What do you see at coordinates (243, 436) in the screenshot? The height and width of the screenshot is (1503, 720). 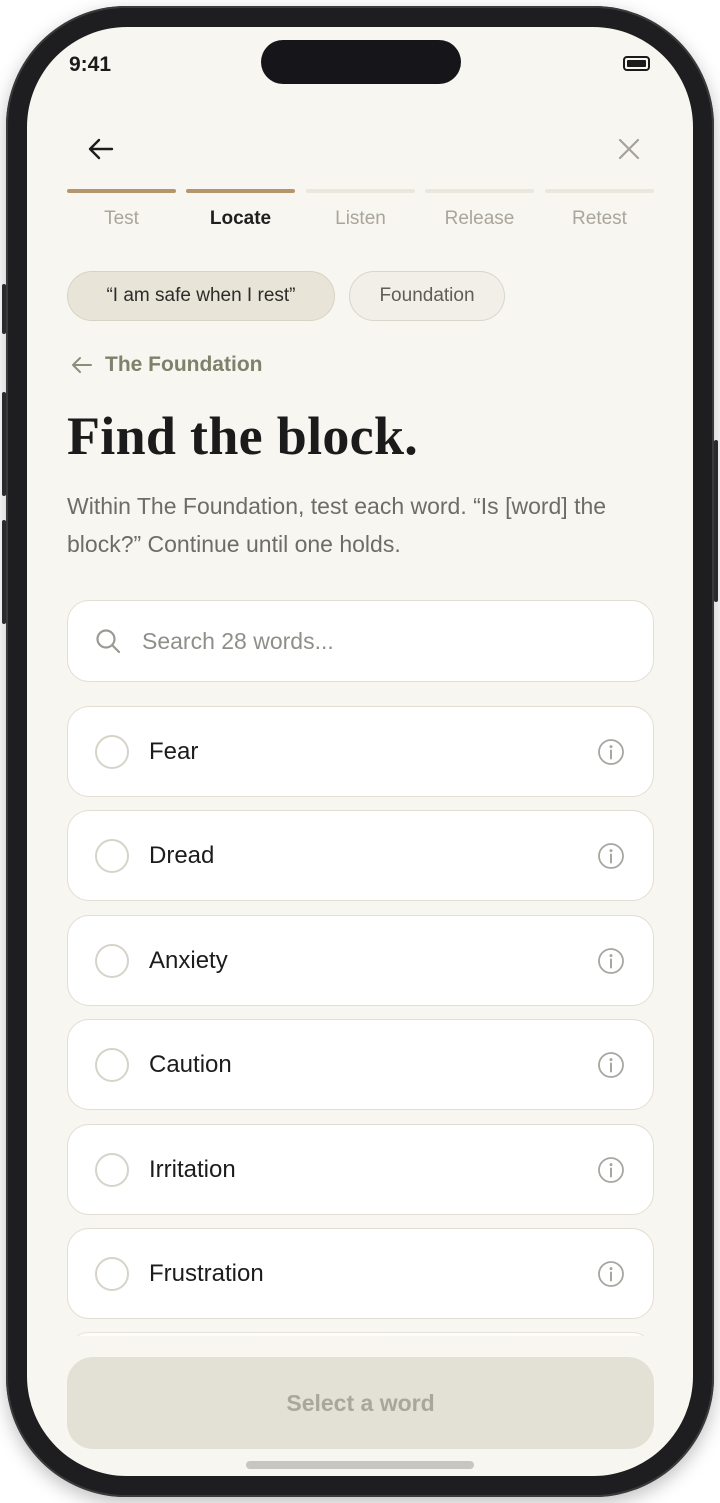 I see `page-title: Find the block.` at bounding box center [243, 436].